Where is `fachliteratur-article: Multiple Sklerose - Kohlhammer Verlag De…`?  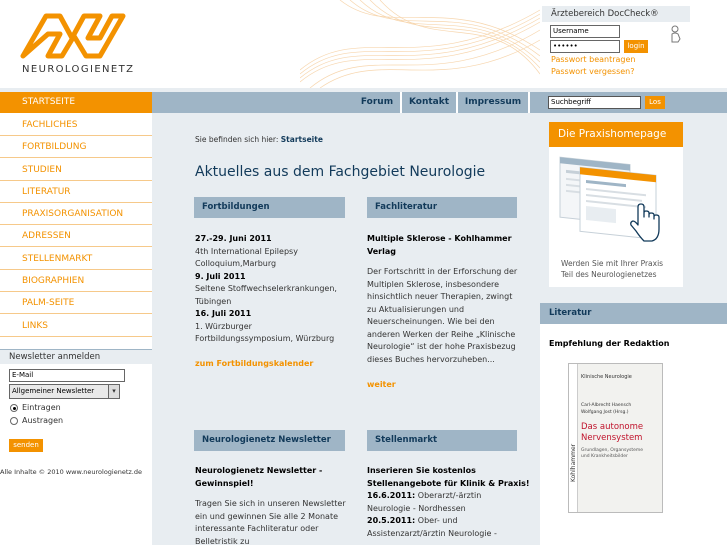
fachliteratur-article: Multiple Sklerose - Kohlhammer Verlag De… is located at coordinates (447, 299).